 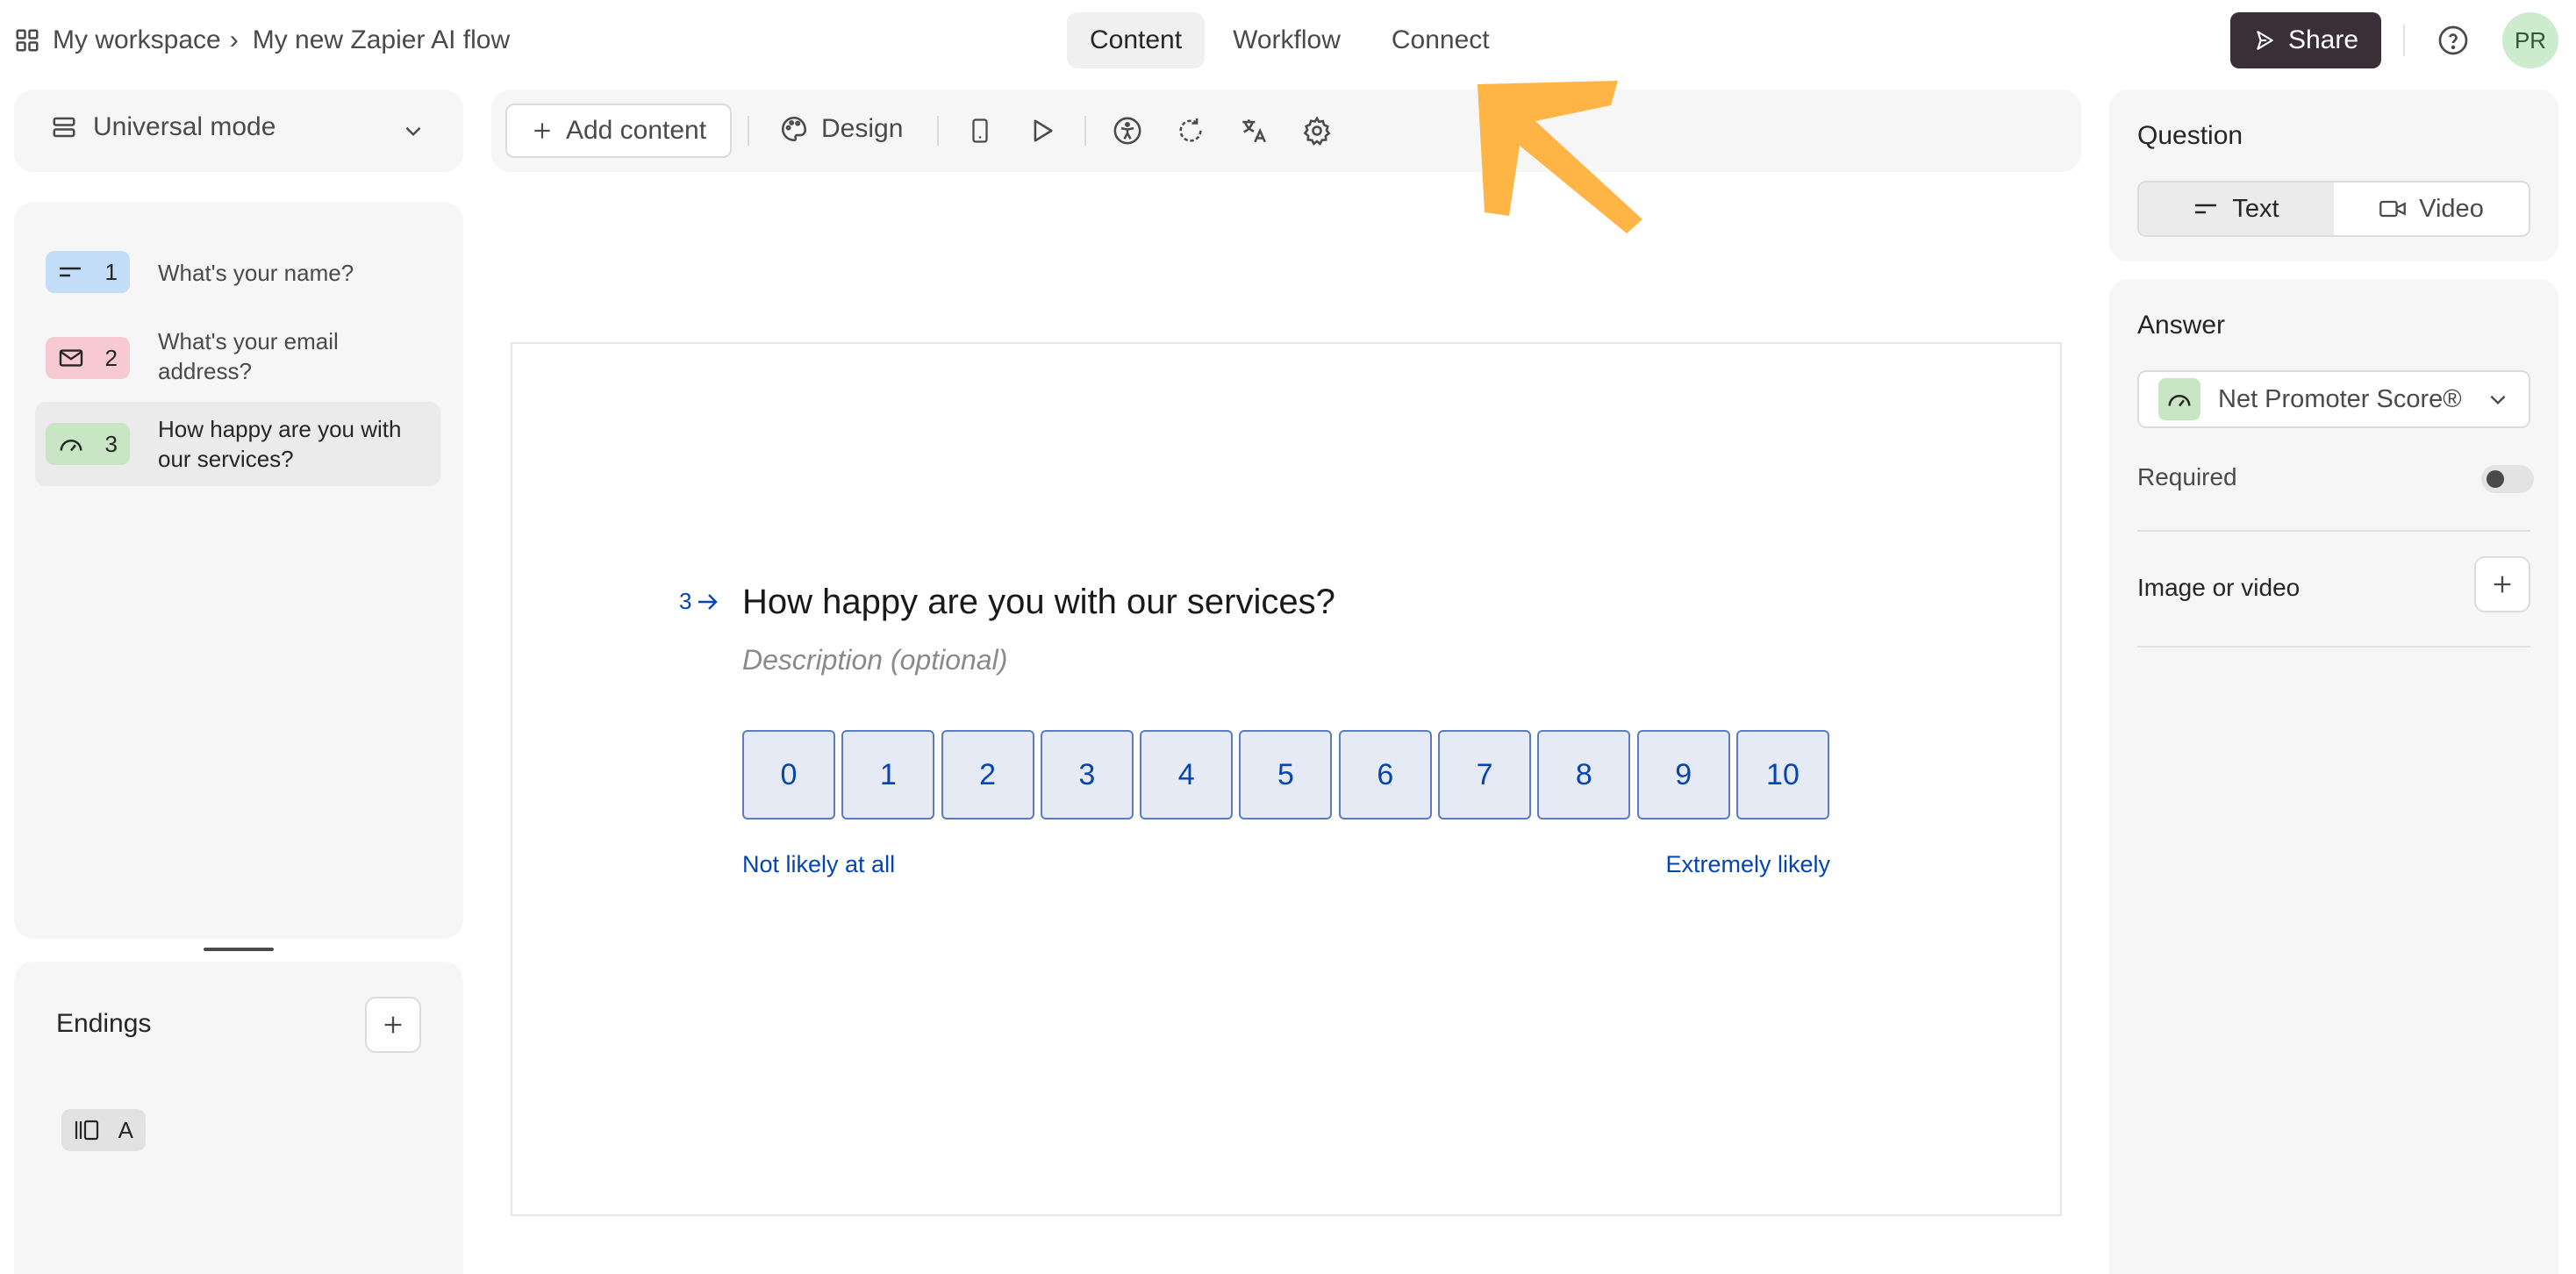 What do you see at coordinates (381, 40) in the screenshot?
I see `breadcrumb-form-name: My new Zapier AI flow` at bounding box center [381, 40].